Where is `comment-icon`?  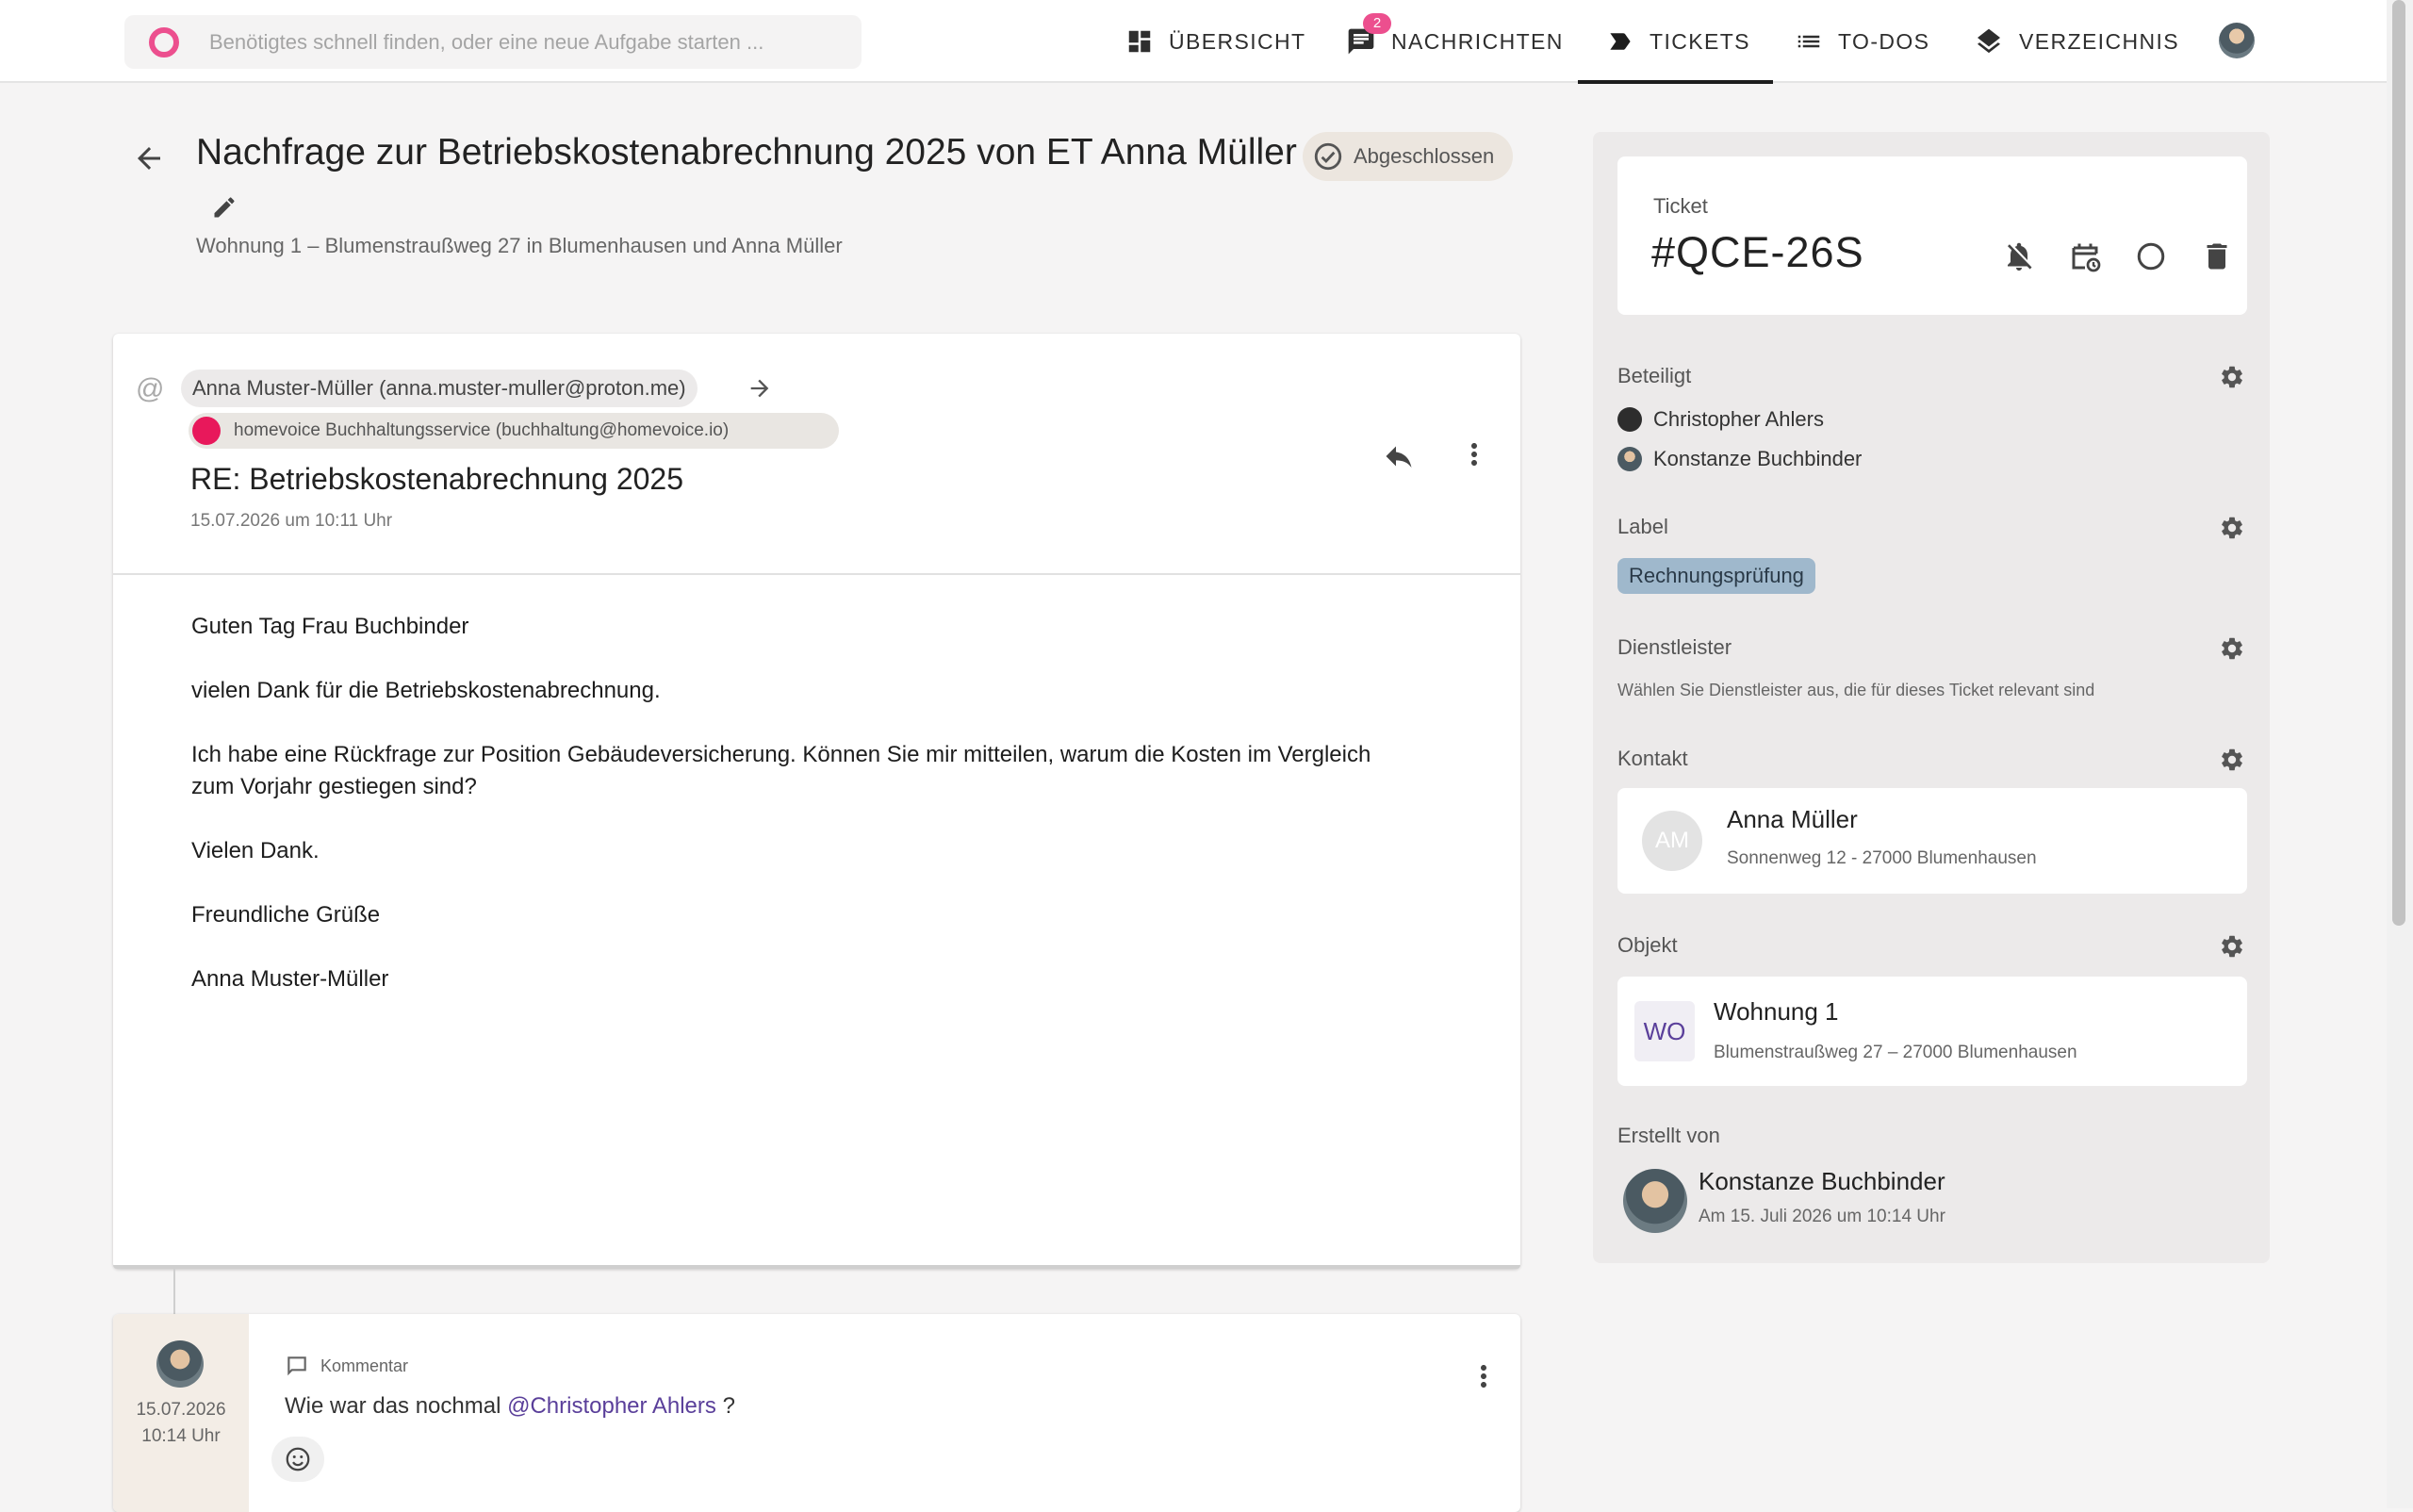 comment-icon is located at coordinates (297, 1366).